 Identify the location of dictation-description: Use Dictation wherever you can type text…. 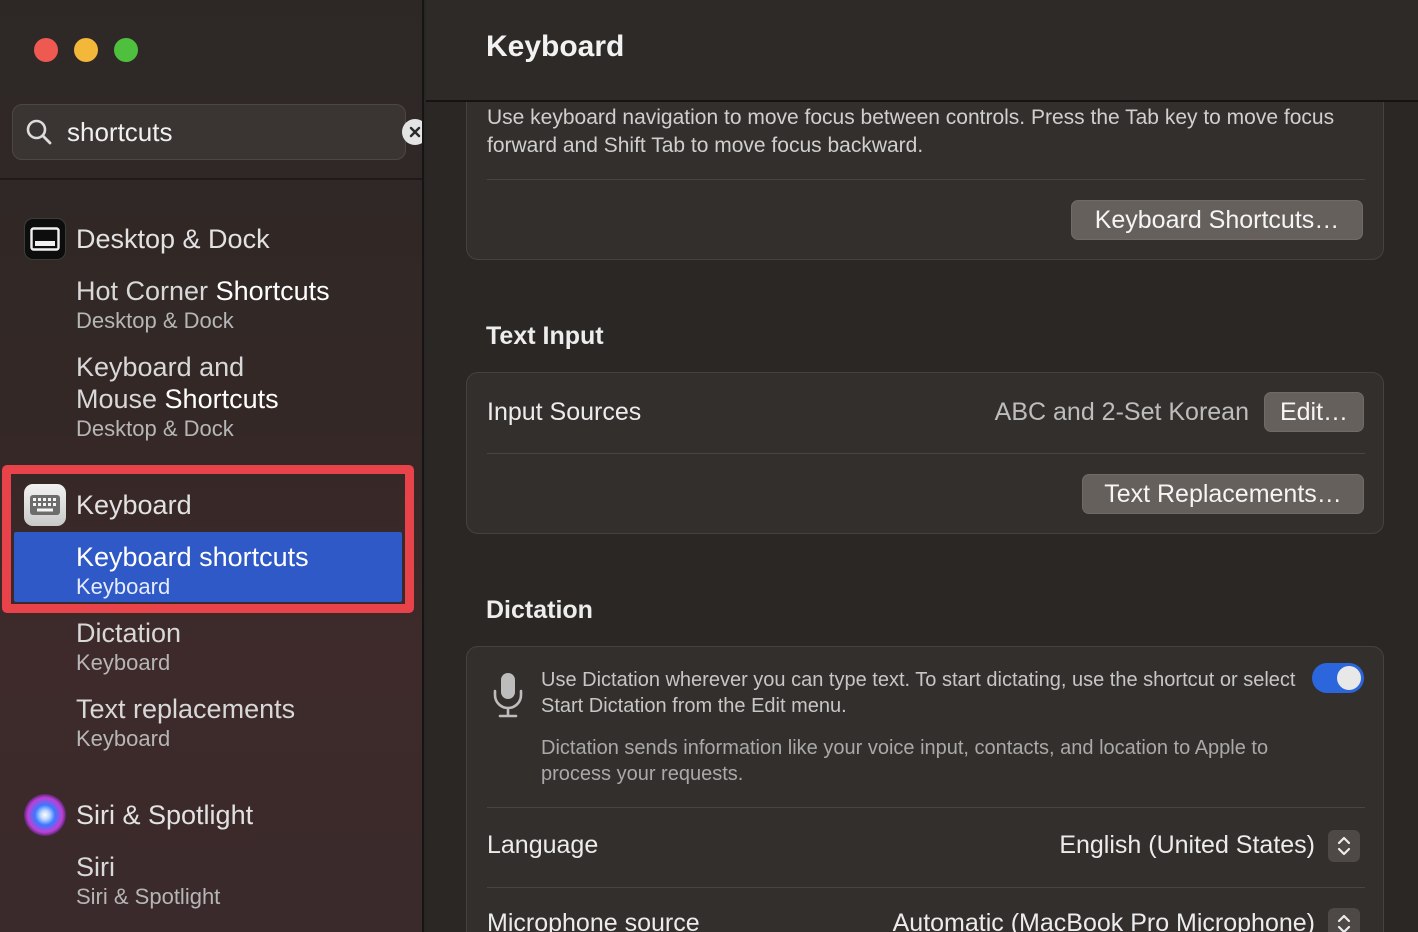
(918, 693).